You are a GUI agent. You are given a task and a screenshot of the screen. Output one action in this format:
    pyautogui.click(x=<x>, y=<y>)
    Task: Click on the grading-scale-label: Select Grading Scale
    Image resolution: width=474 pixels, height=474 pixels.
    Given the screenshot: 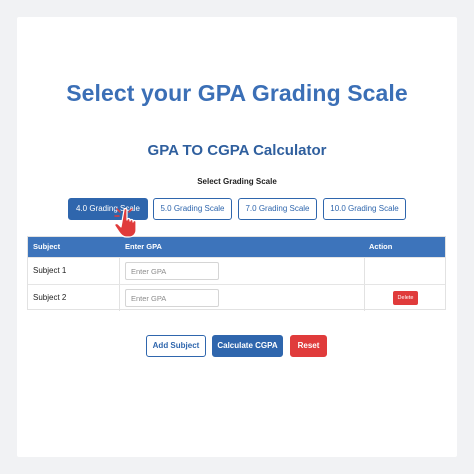 What is the action you would take?
    pyautogui.click(x=237, y=181)
    